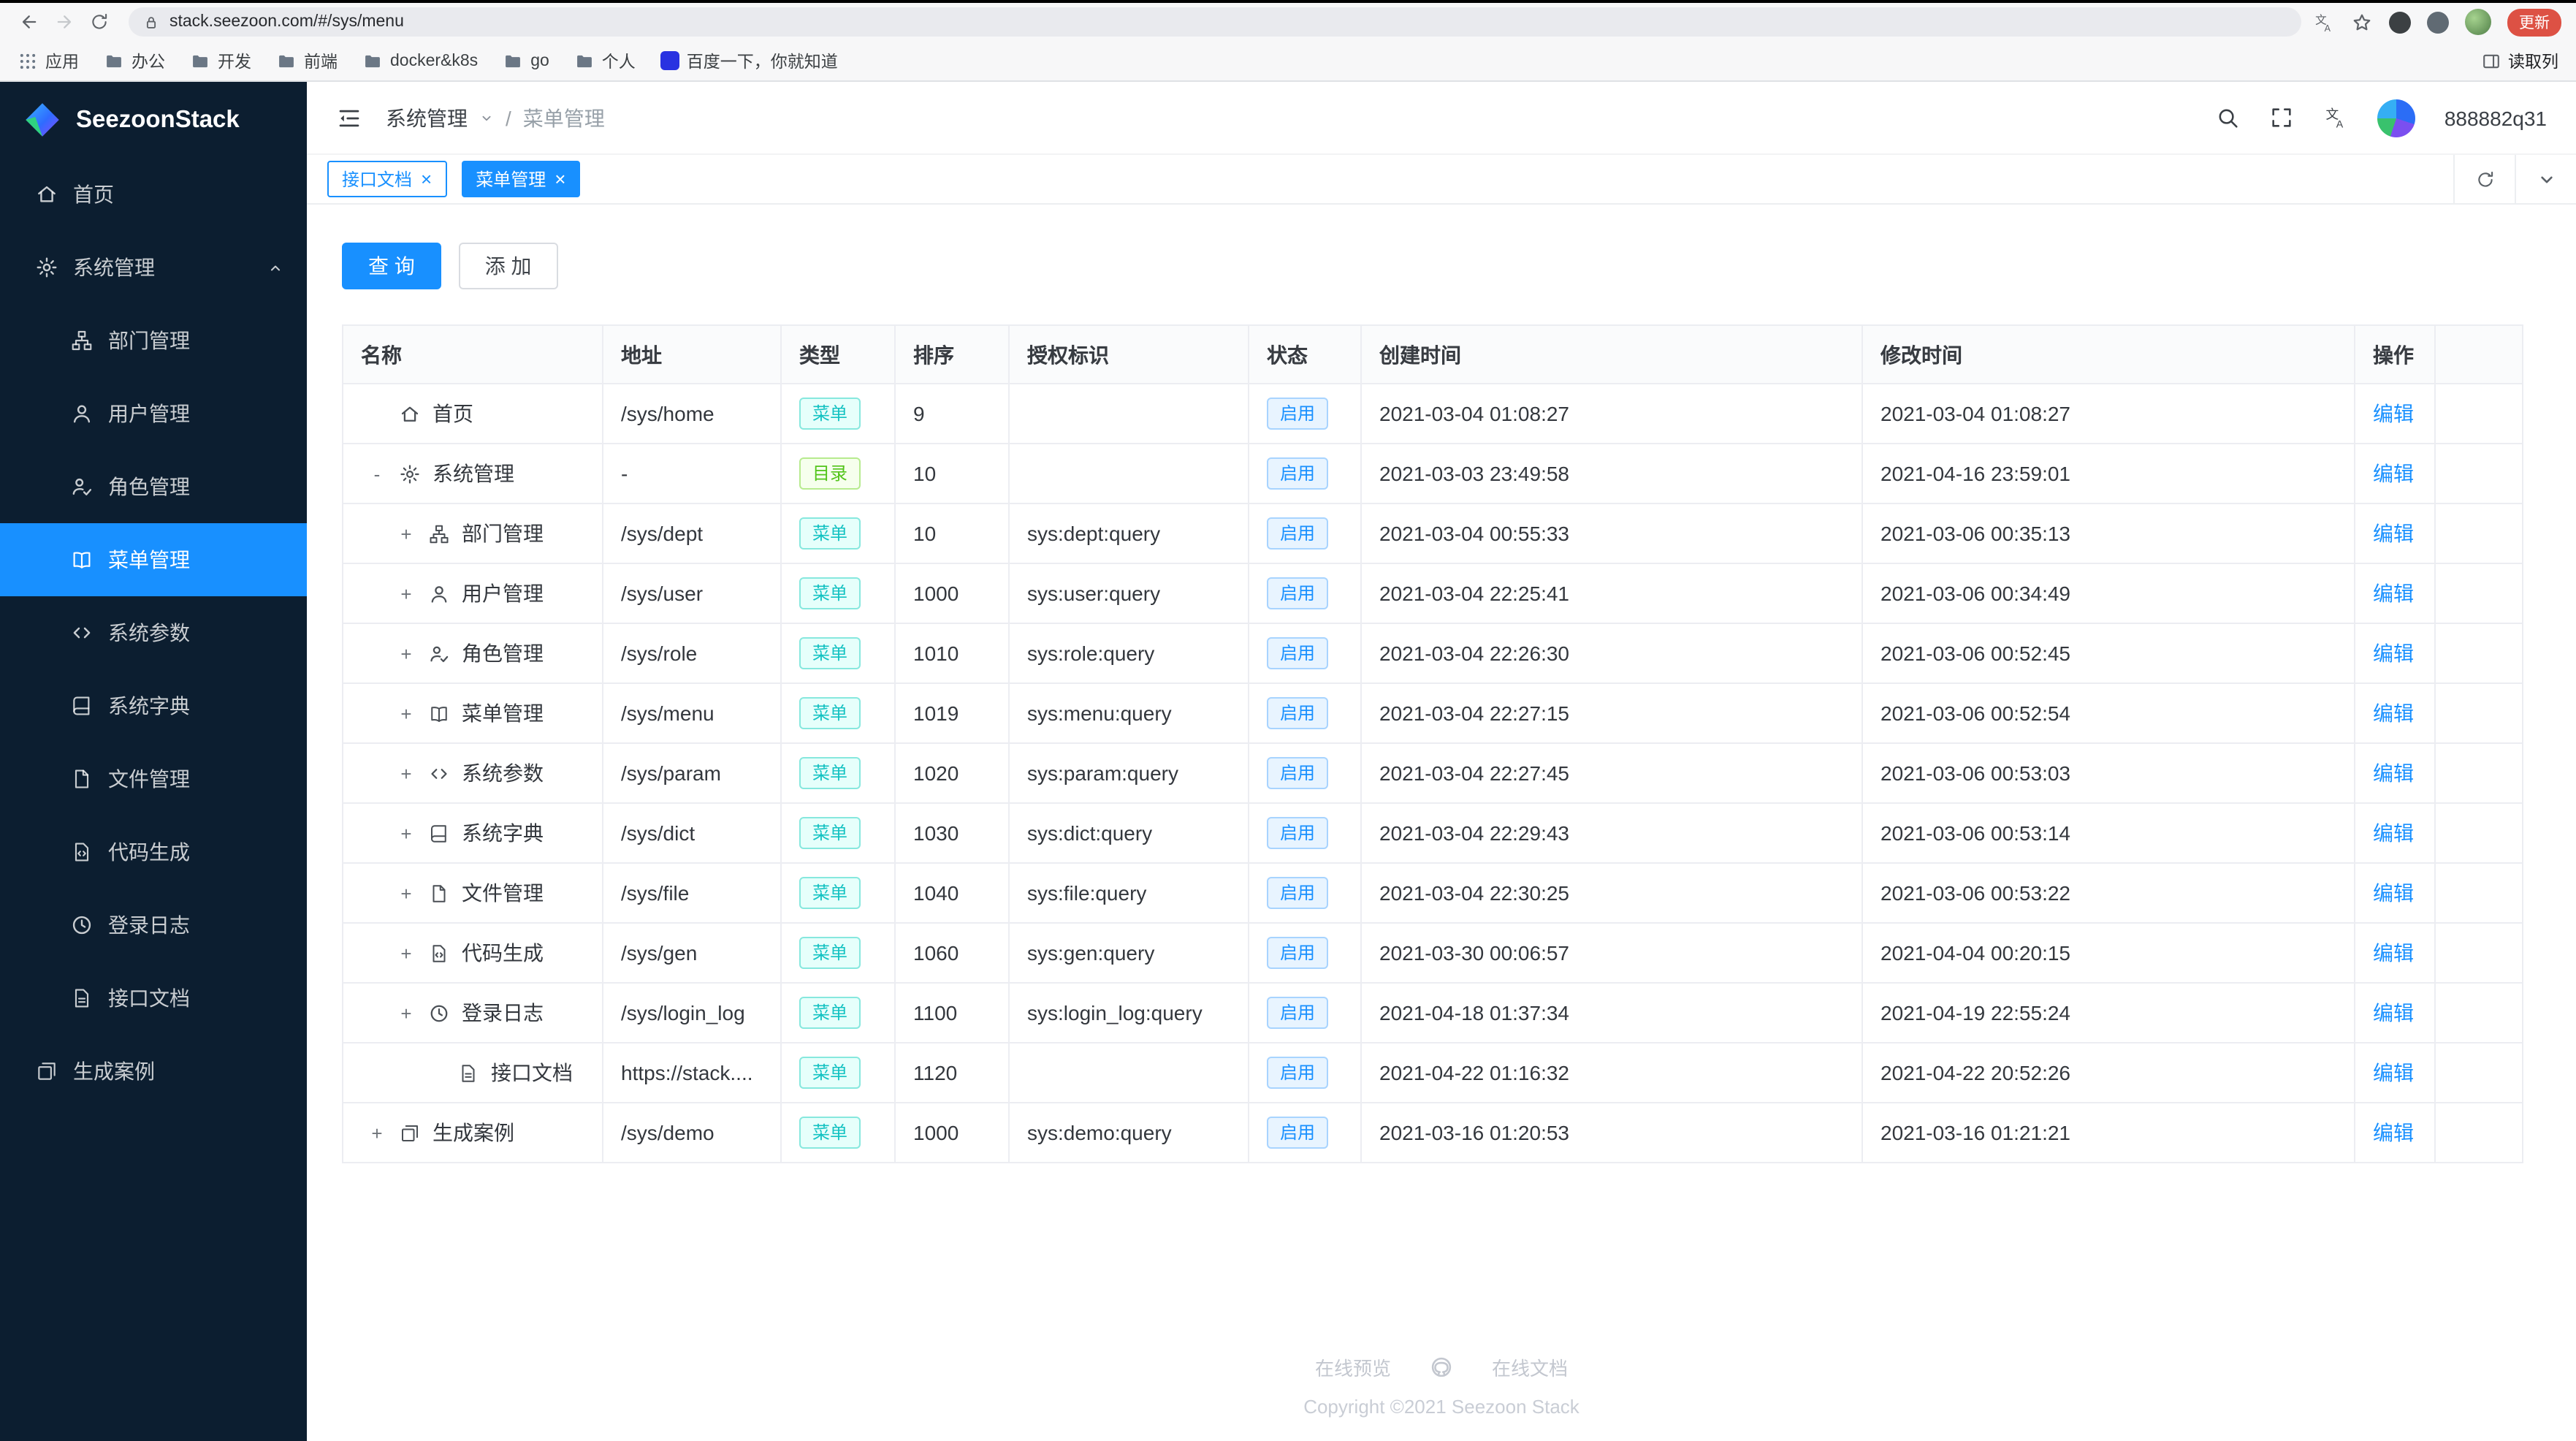 The height and width of the screenshot is (1441, 2576). I want to click on sidebar-item-log: 登录日志, so click(153, 926).